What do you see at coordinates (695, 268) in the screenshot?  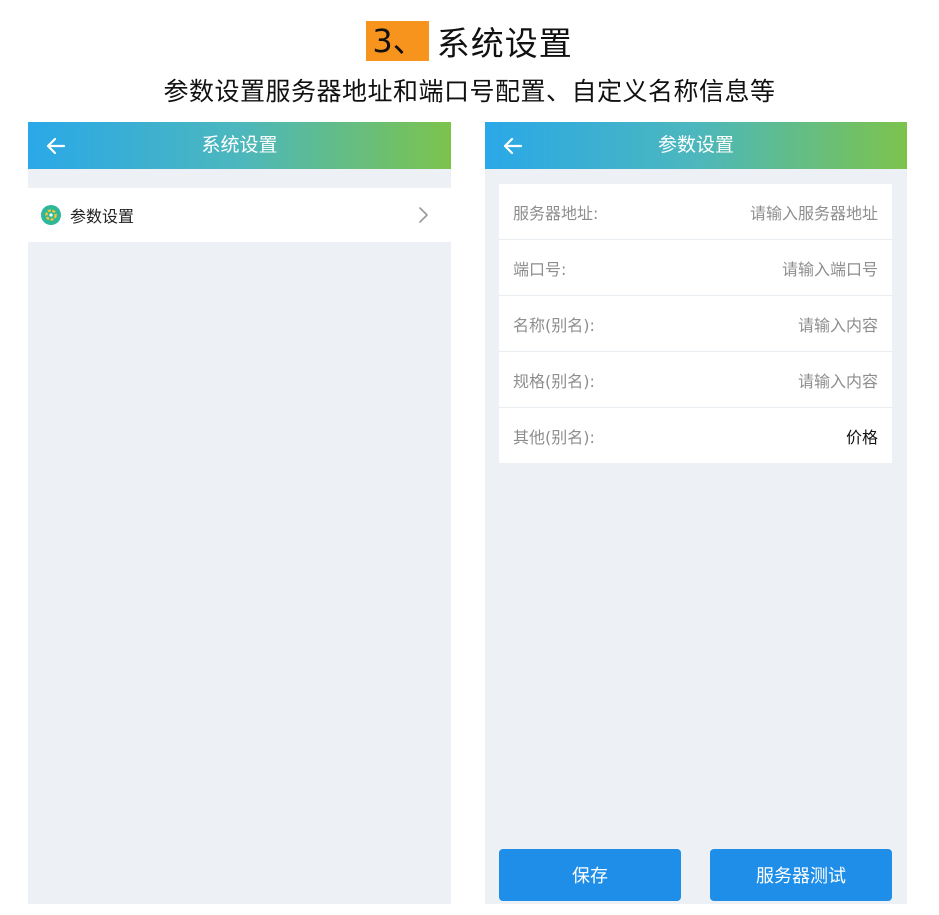 I see `port-row: 端口号: 请输入端口号` at bounding box center [695, 268].